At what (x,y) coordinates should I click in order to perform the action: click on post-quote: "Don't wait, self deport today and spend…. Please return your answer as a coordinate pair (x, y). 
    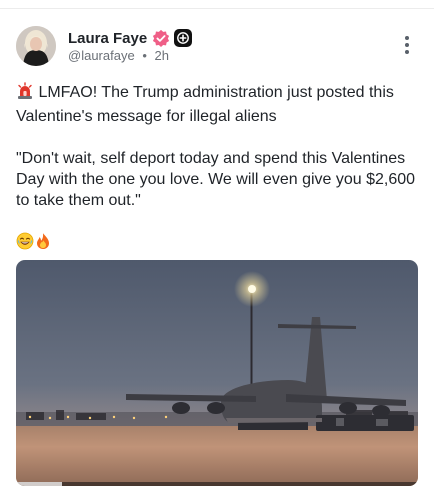
    Looking at the image, I should click on (216, 179).